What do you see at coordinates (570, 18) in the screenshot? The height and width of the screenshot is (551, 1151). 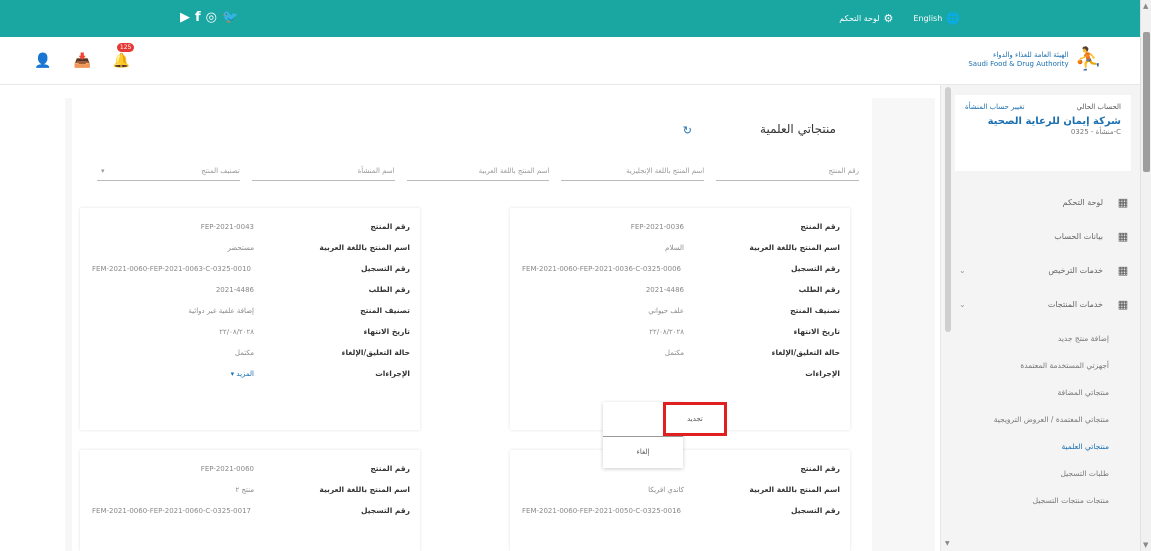 I see `top-bar: ▶ f ◎ 🐦 لوحة التحكم ⚙ English 🌐` at bounding box center [570, 18].